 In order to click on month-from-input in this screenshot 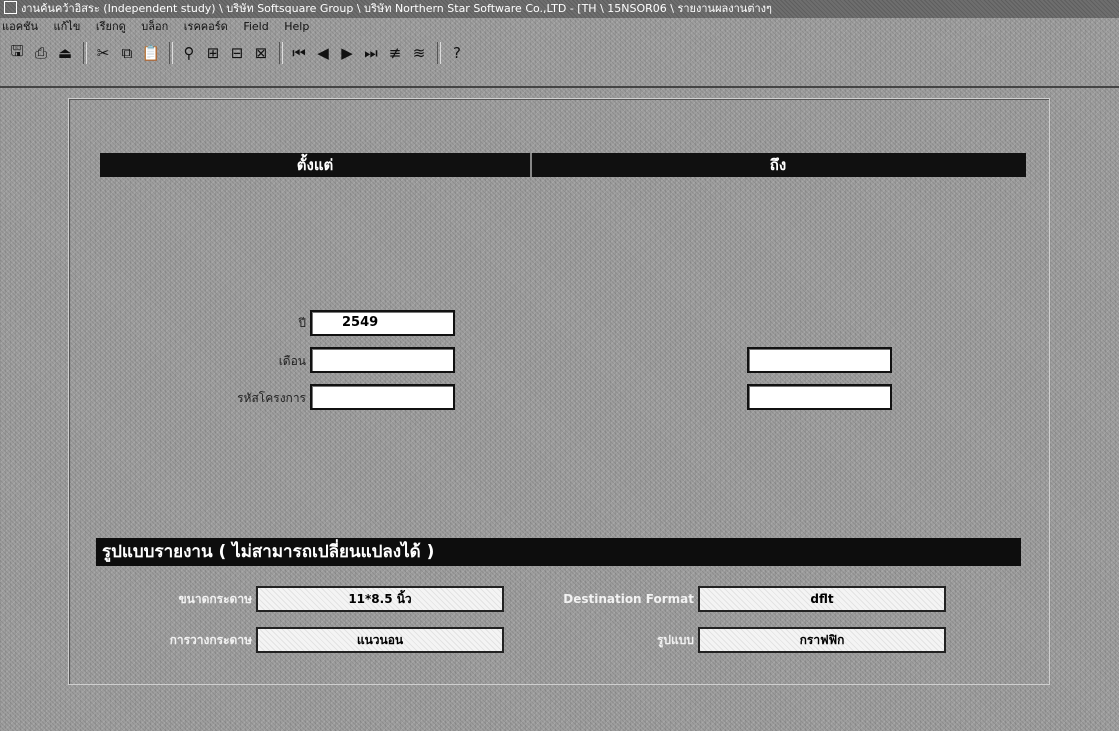, I will do `click(382, 360)`.